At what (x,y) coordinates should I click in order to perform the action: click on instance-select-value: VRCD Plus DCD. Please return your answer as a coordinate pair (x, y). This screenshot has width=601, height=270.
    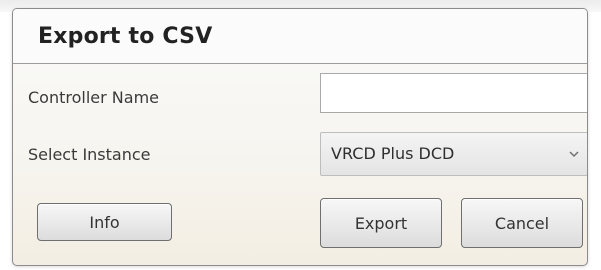
    Looking at the image, I should click on (393, 153).